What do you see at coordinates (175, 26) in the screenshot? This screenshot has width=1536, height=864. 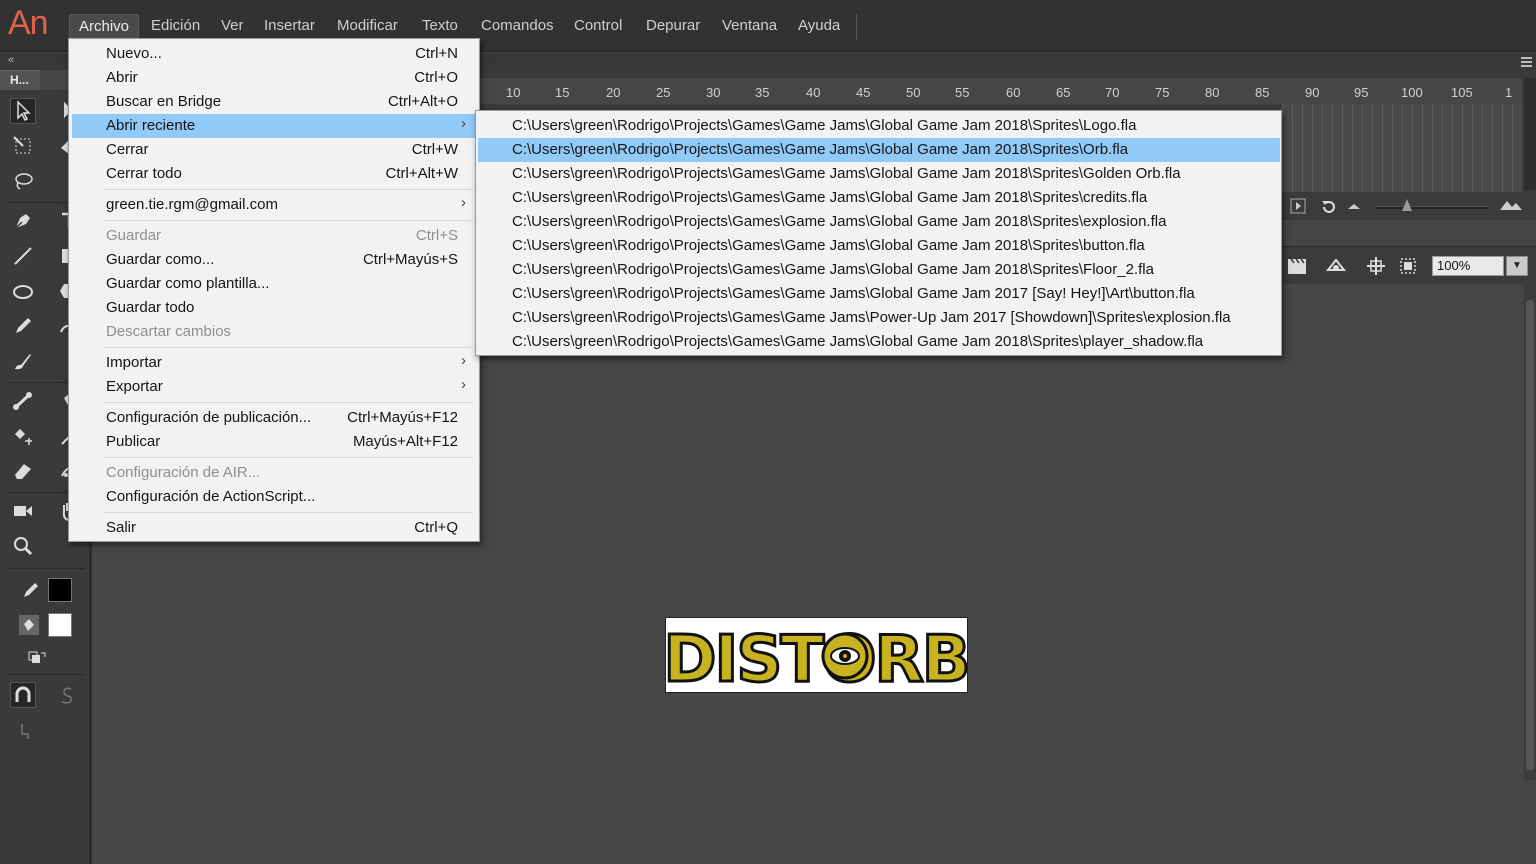 I see `menu-edicion: Edición` at bounding box center [175, 26].